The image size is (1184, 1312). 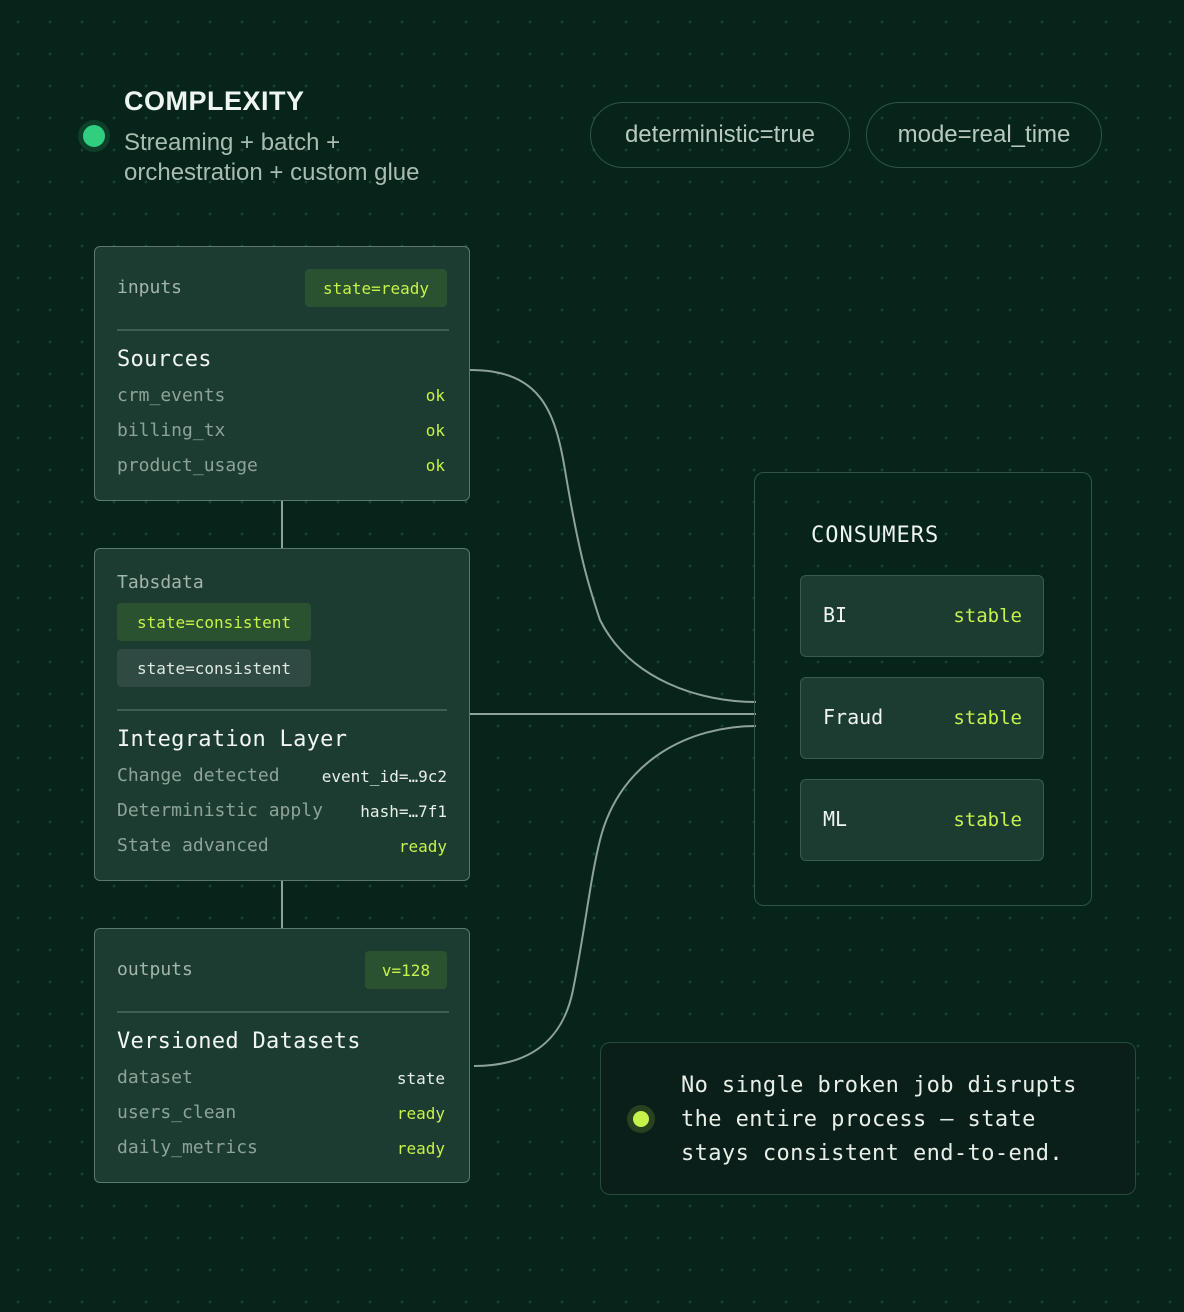 I want to click on note-line: stays consistent end-to-end., so click(x=872, y=1153).